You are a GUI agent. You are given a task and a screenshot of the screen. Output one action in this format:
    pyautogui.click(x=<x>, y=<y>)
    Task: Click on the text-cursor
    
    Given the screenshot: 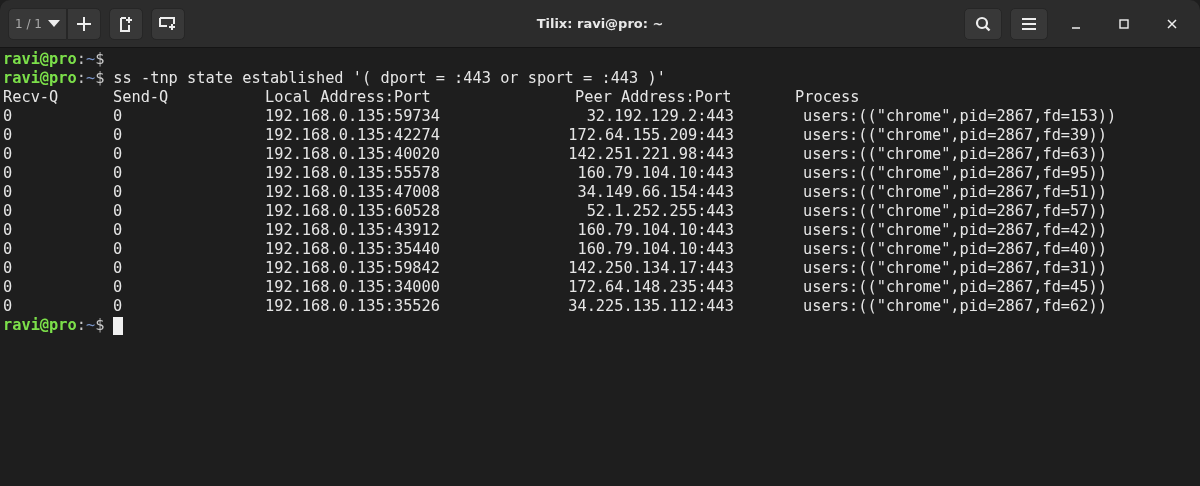 What is the action you would take?
    pyautogui.click(x=118, y=325)
    